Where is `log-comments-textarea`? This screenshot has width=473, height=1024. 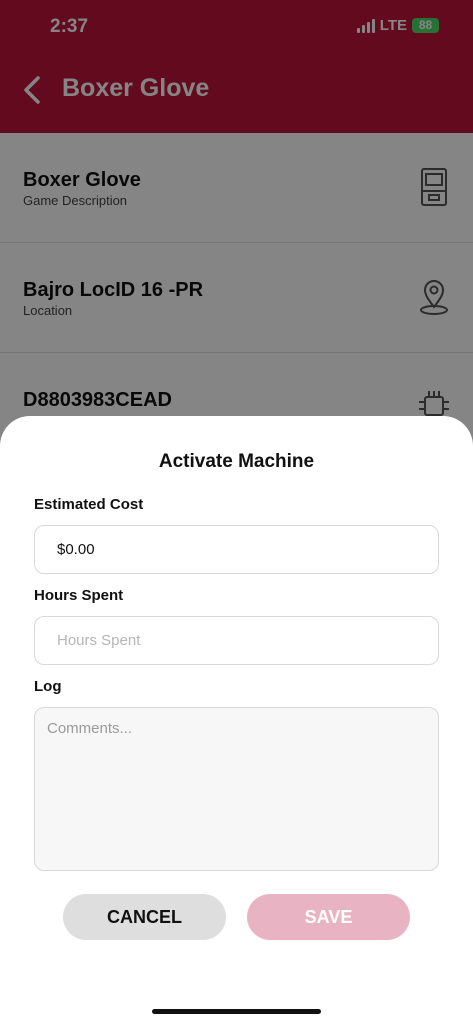
log-comments-textarea is located at coordinates (236, 789).